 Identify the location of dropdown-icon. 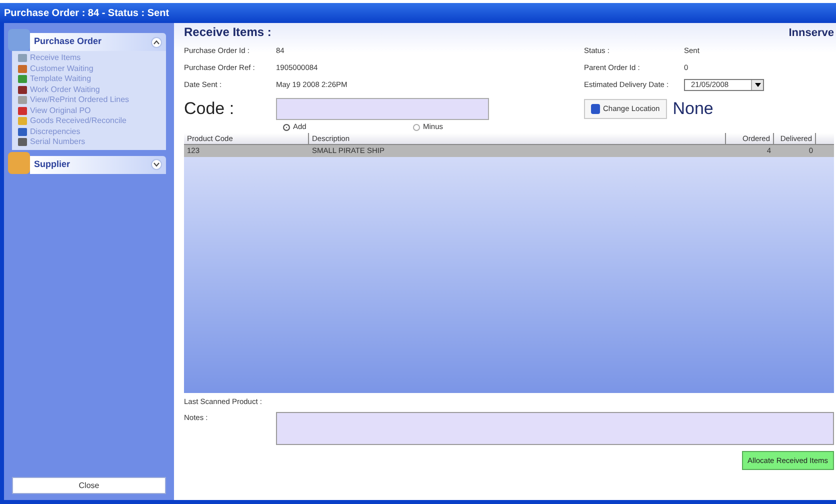
(757, 85).